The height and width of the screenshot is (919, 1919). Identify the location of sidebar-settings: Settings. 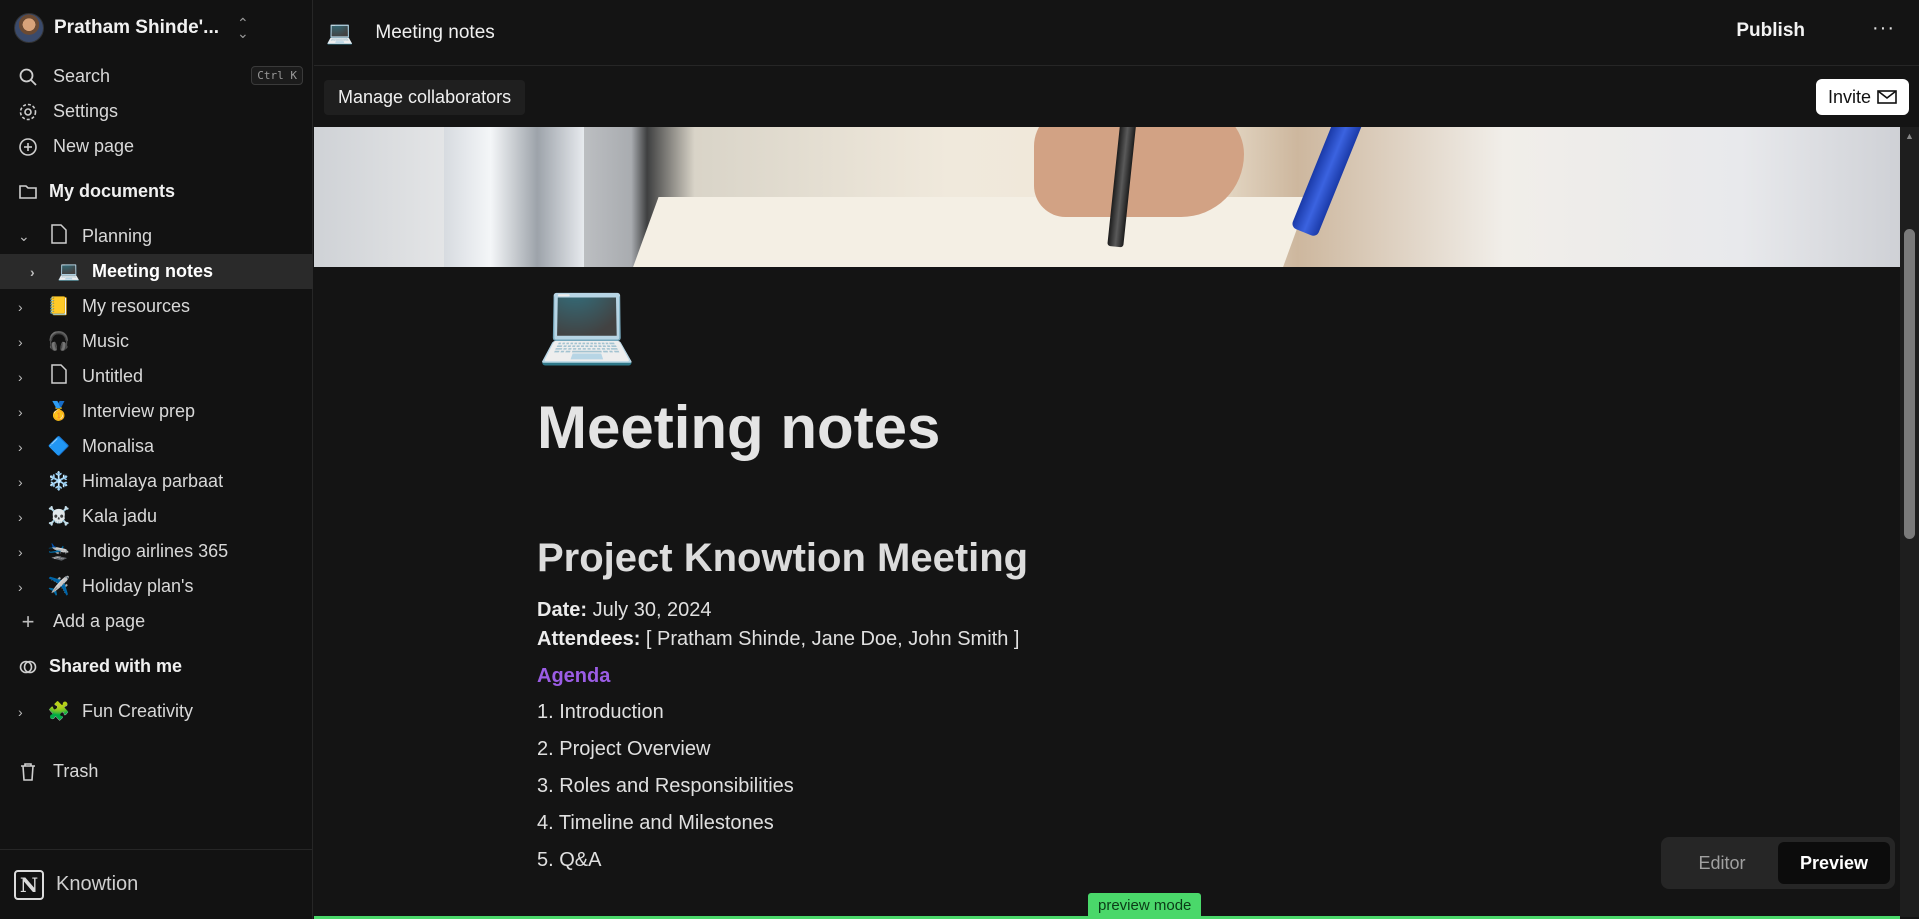
(156, 111).